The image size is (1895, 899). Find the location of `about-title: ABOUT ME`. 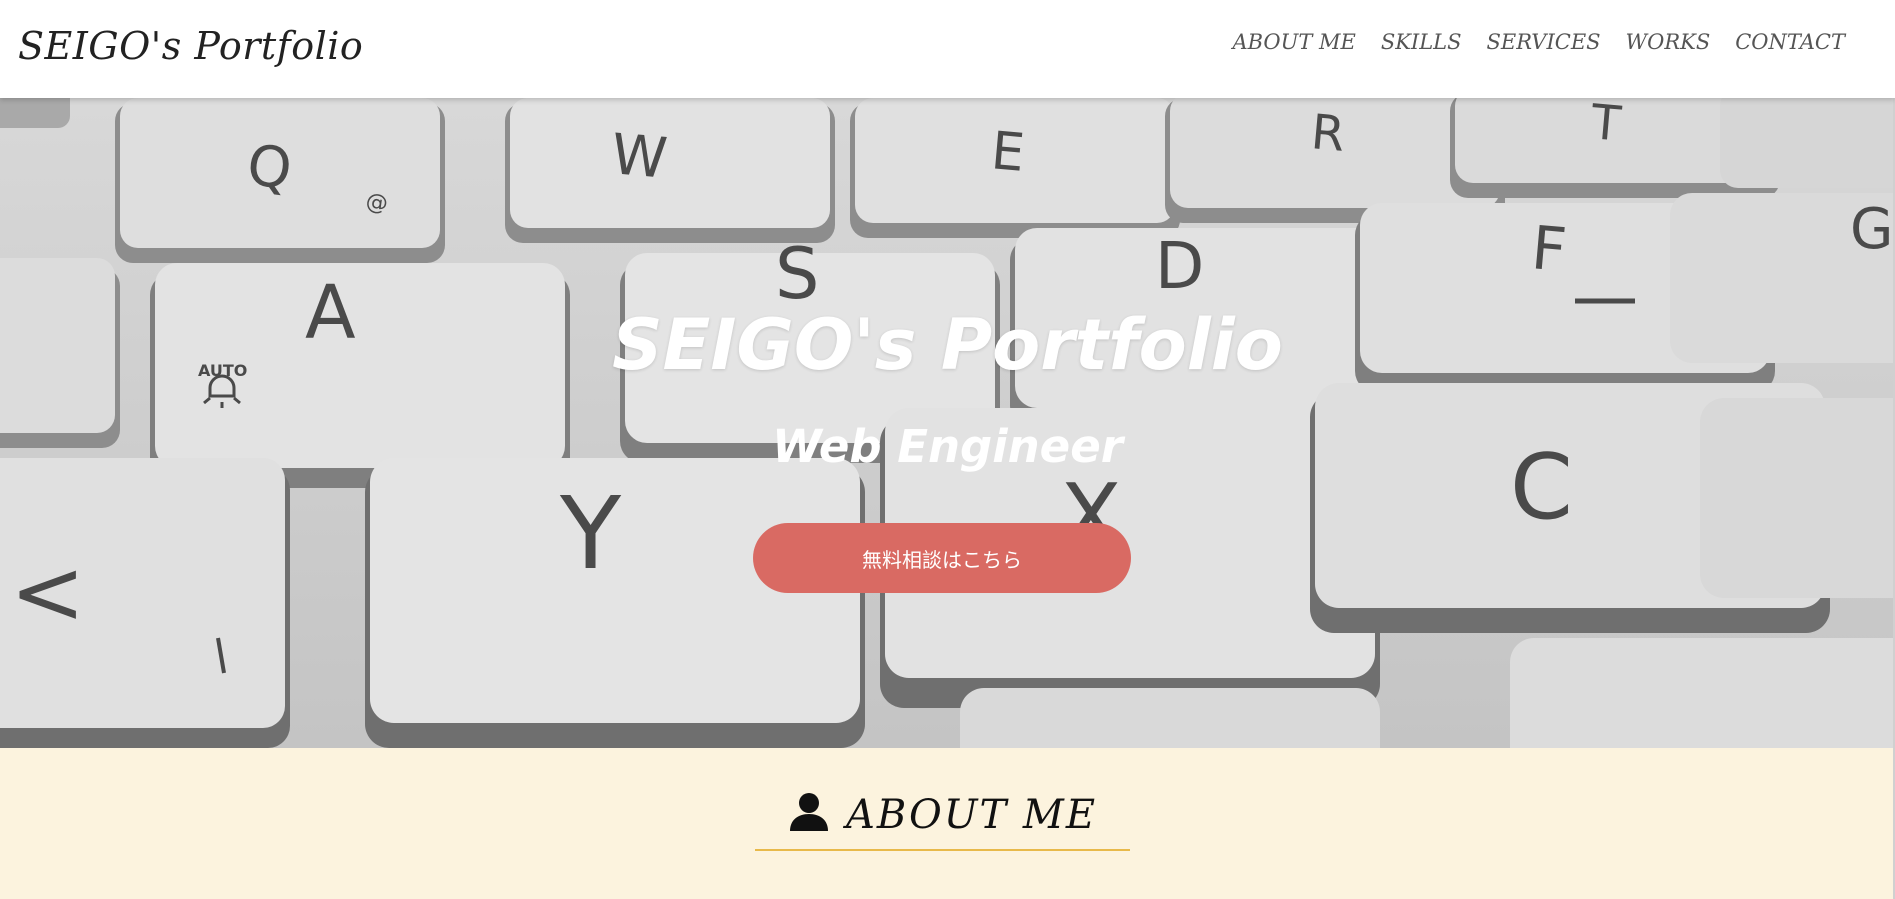

about-title: ABOUT ME is located at coordinates (971, 815).